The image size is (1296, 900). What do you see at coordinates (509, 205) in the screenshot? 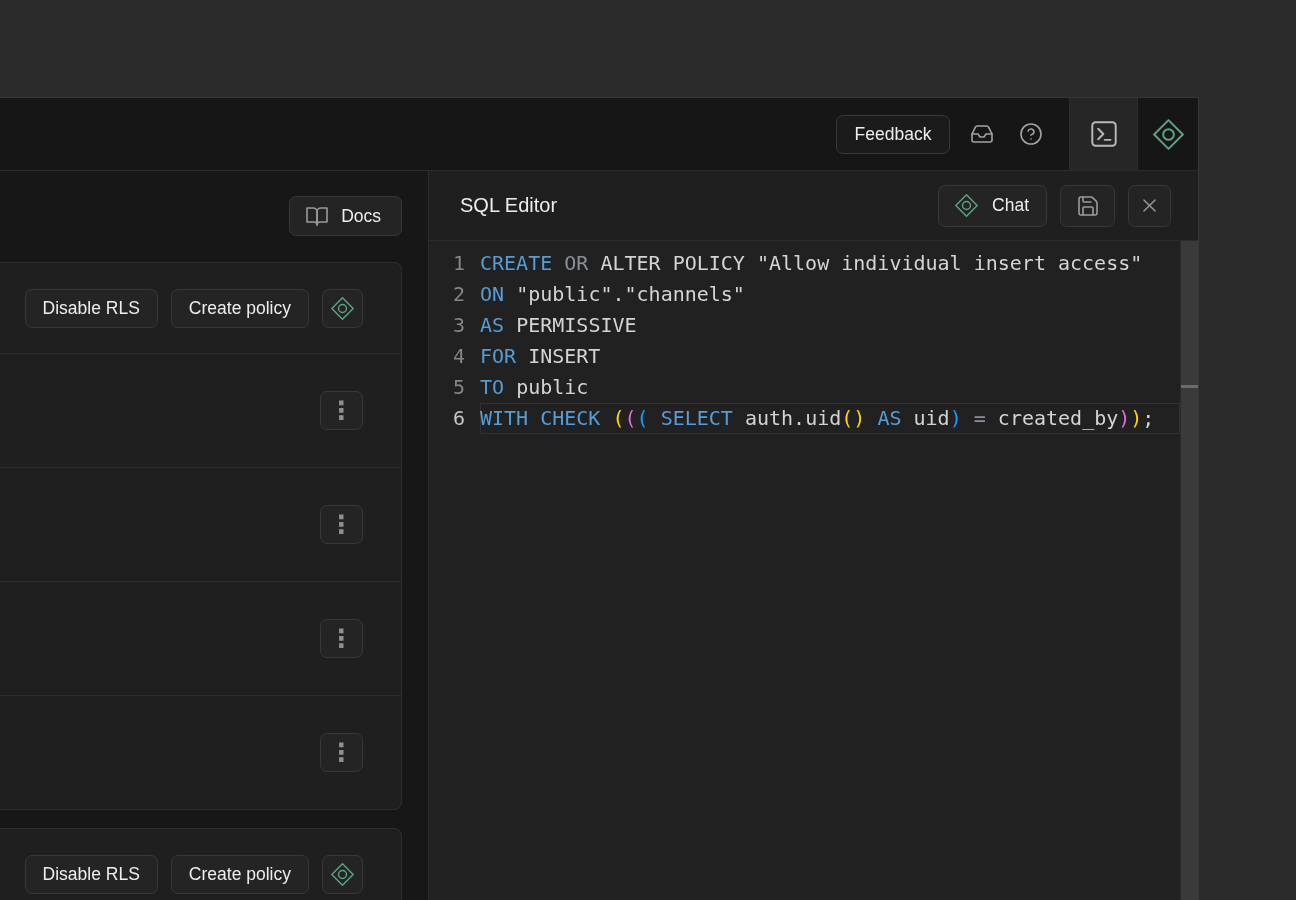
I see `editor-title: SQL Editor` at bounding box center [509, 205].